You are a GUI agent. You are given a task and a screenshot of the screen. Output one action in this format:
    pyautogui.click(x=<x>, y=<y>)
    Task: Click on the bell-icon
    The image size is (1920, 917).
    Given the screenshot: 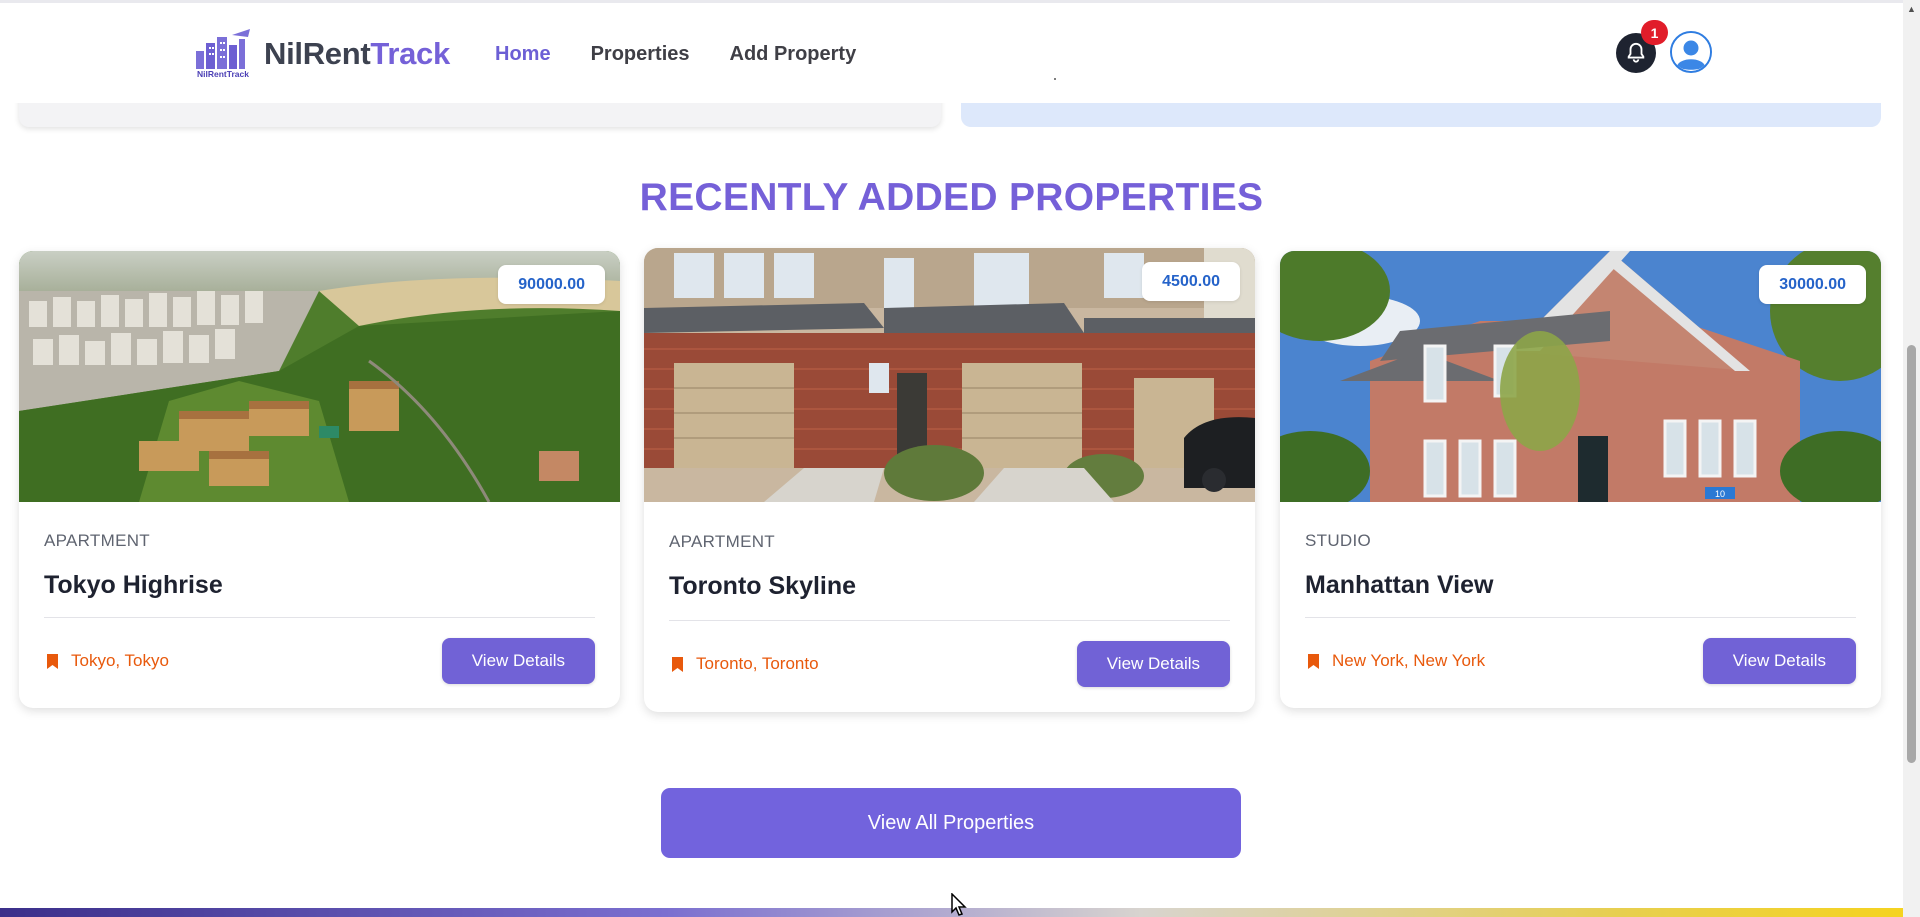 What is the action you would take?
    pyautogui.click(x=1636, y=52)
    